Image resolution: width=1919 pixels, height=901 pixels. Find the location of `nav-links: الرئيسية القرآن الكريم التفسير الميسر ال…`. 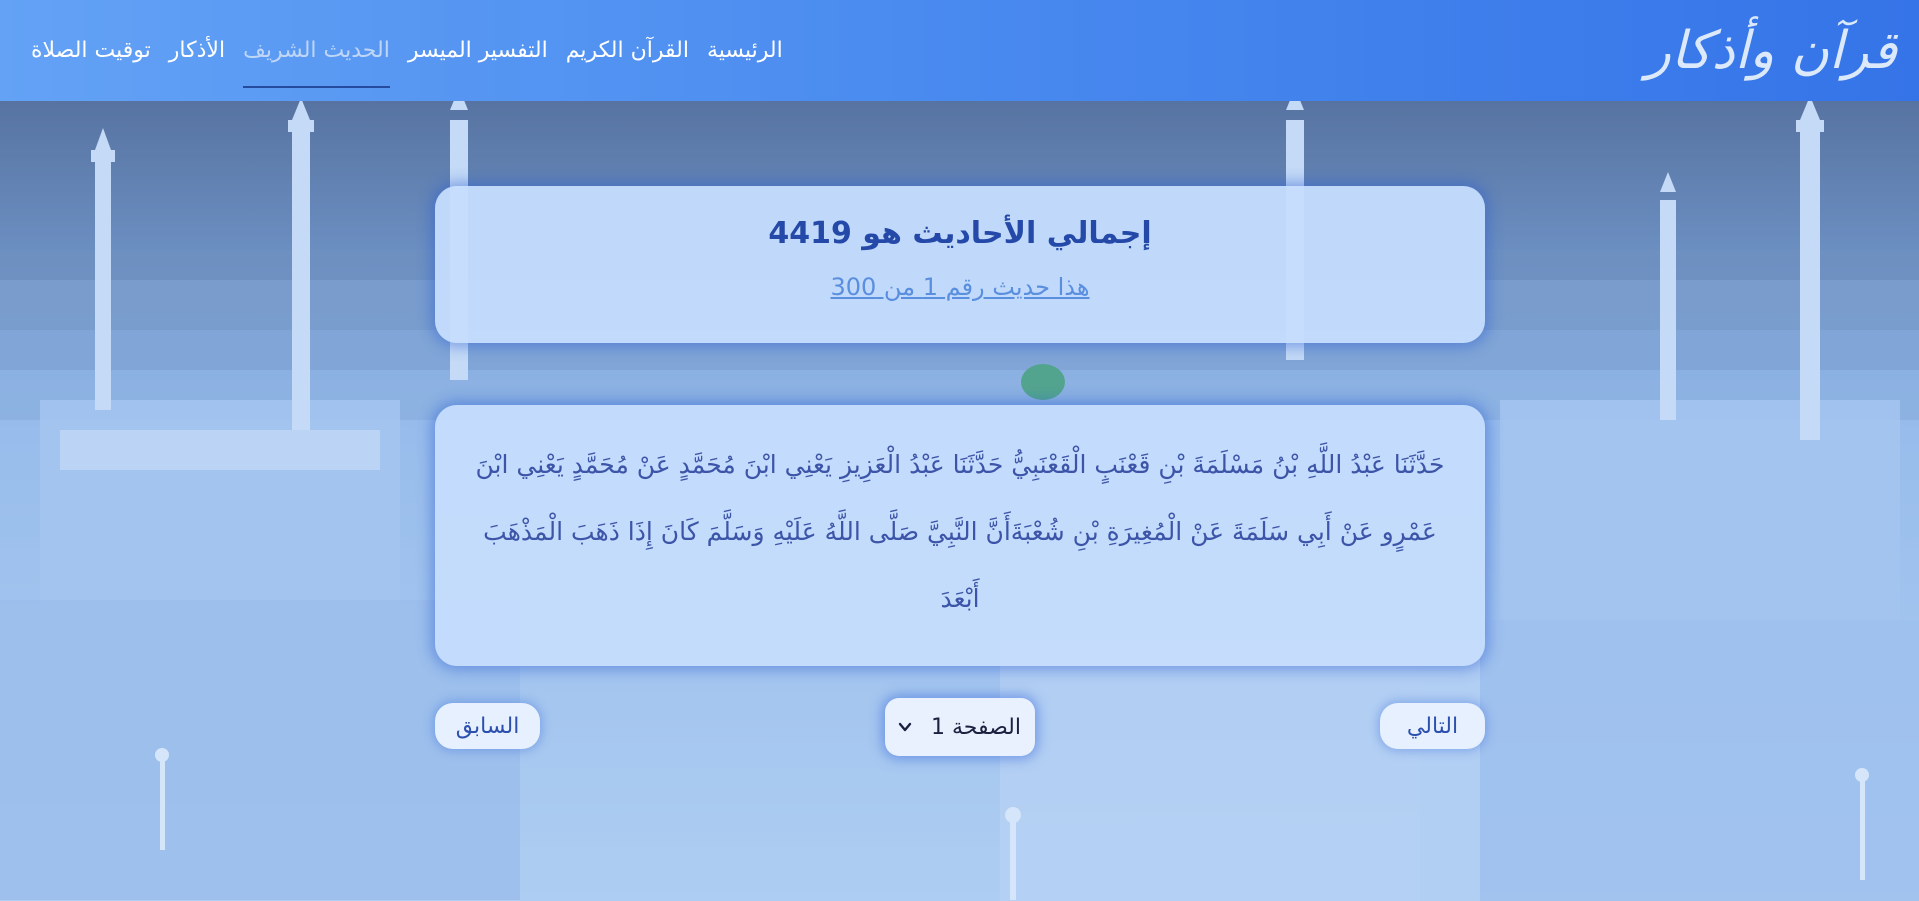

nav-links: الرئيسية القرآن الكريم التفسير الميسر ال… is located at coordinates (407, 50).